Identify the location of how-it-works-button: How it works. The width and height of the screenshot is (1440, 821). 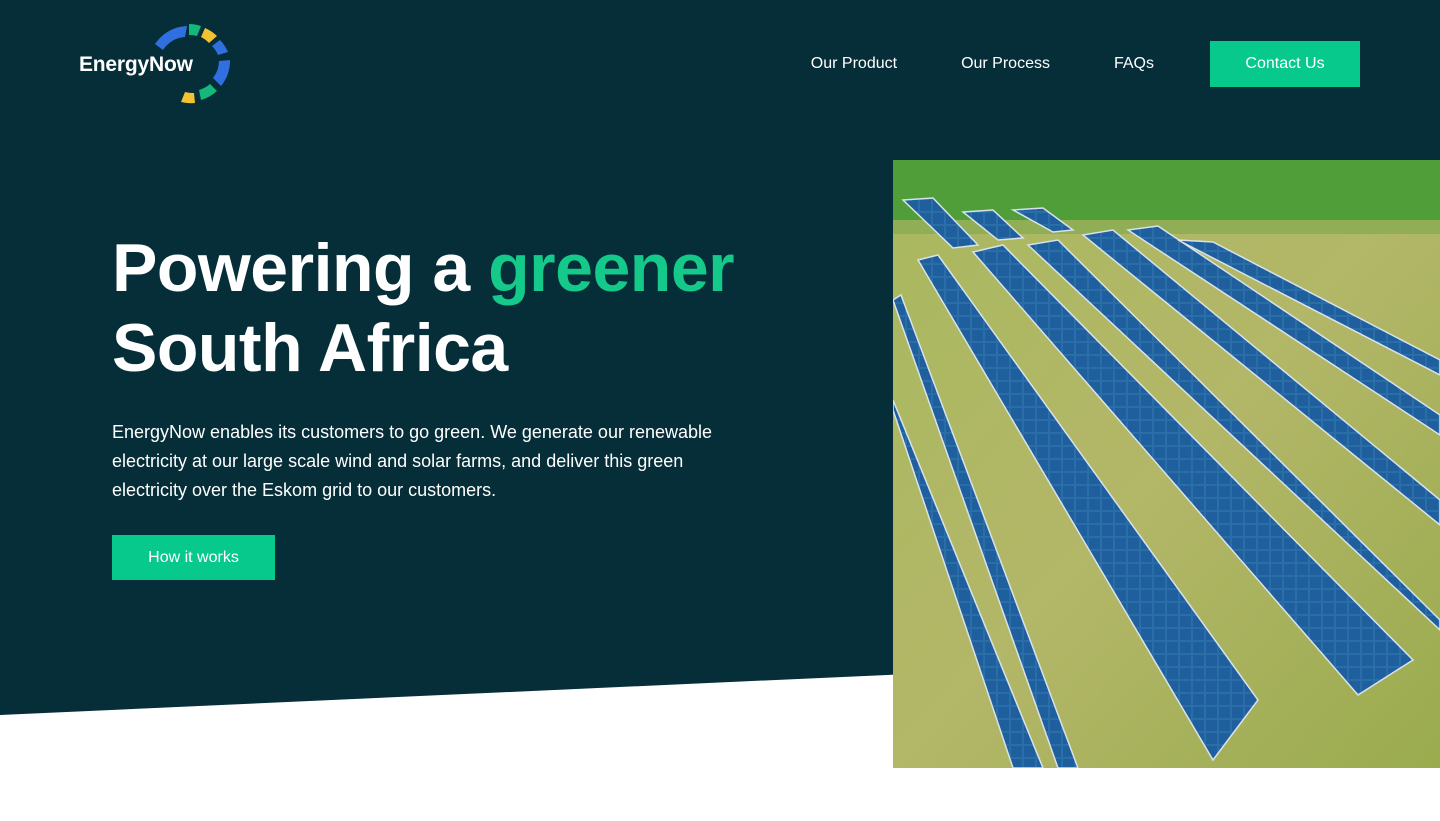
(193, 557).